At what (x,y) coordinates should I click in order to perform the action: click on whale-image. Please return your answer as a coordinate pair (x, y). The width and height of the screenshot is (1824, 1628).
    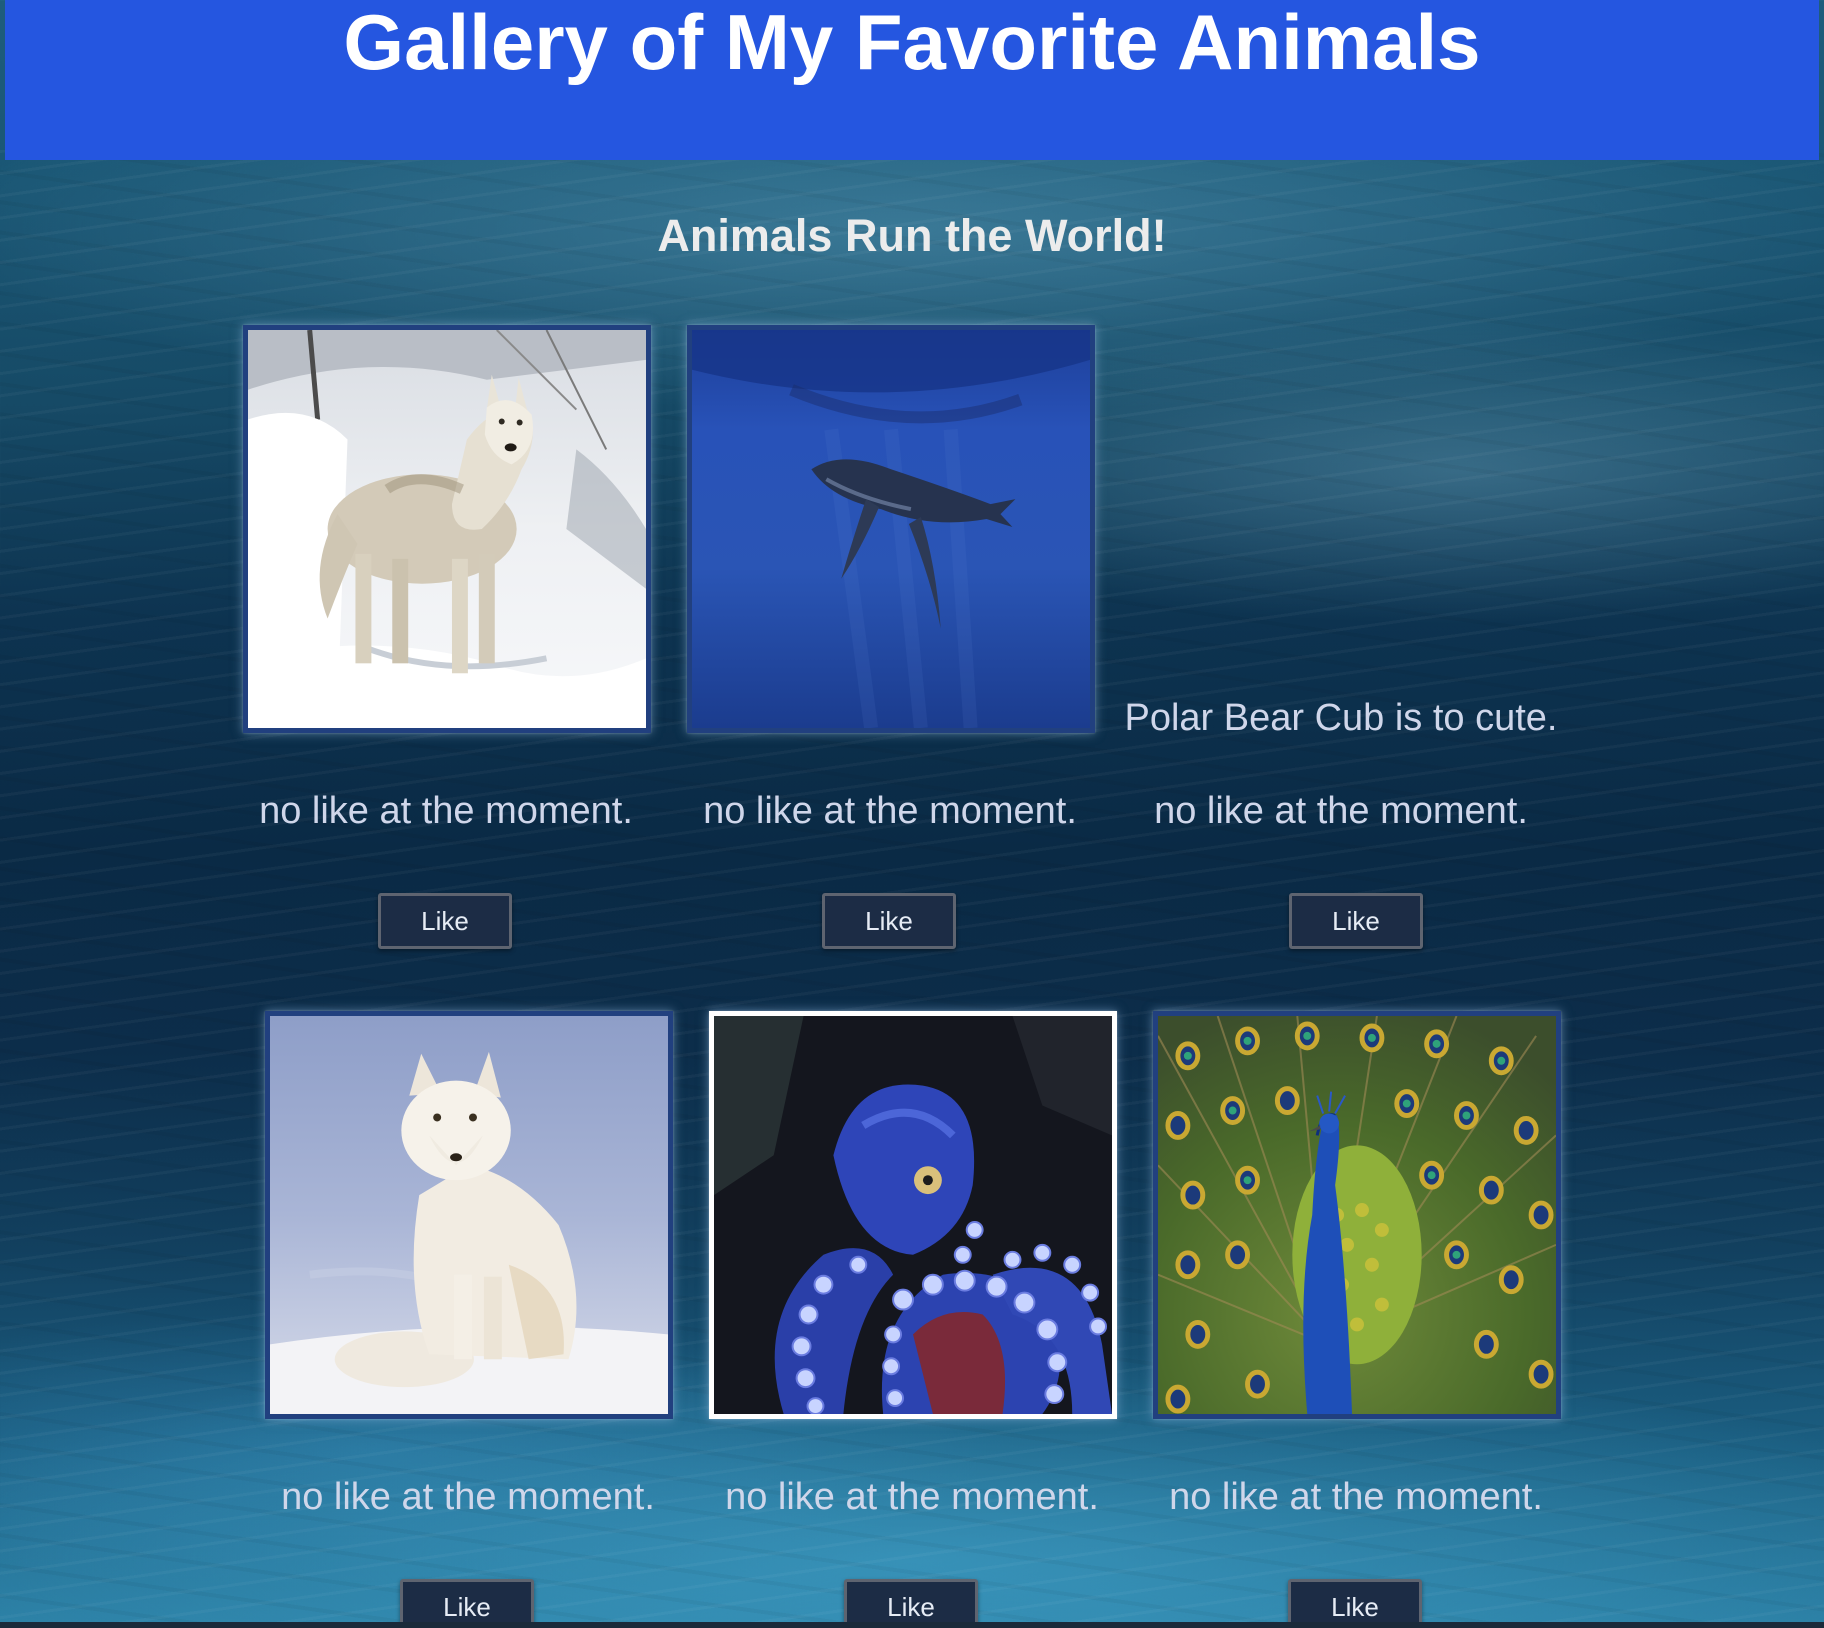
    Looking at the image, I should click on (891, 529).